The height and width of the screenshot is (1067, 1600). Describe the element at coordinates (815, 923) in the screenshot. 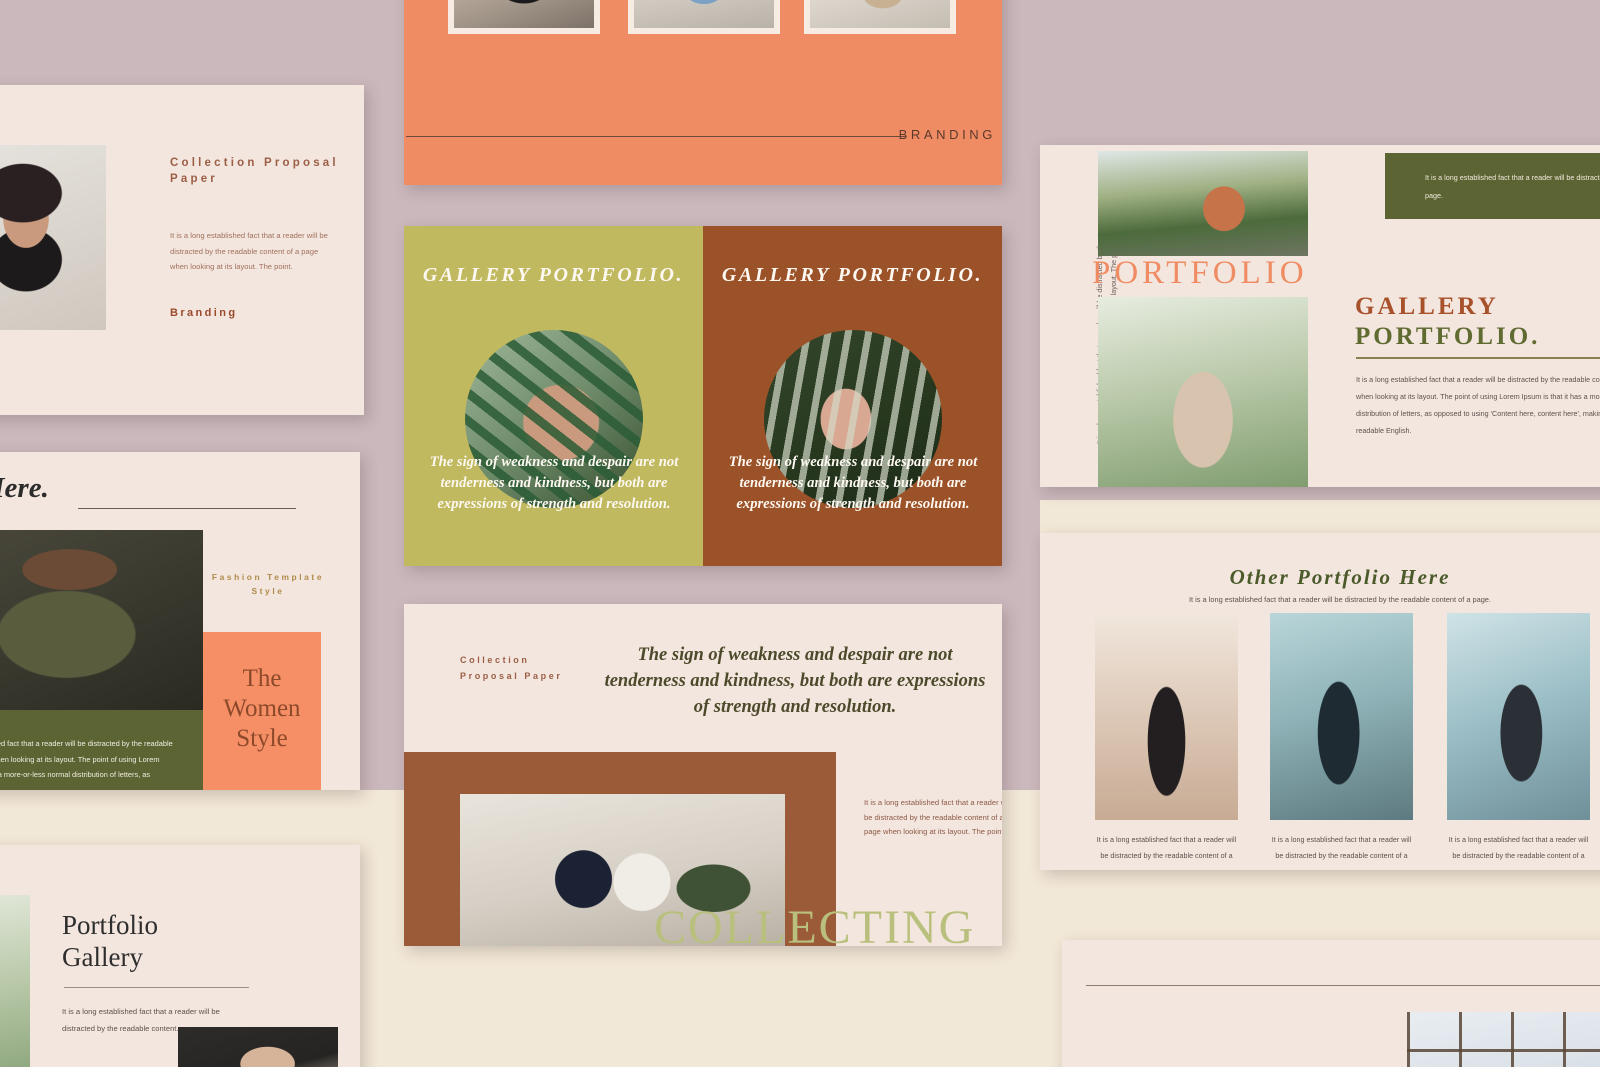

I see `slide-big-word: COLLECTING` at that location.